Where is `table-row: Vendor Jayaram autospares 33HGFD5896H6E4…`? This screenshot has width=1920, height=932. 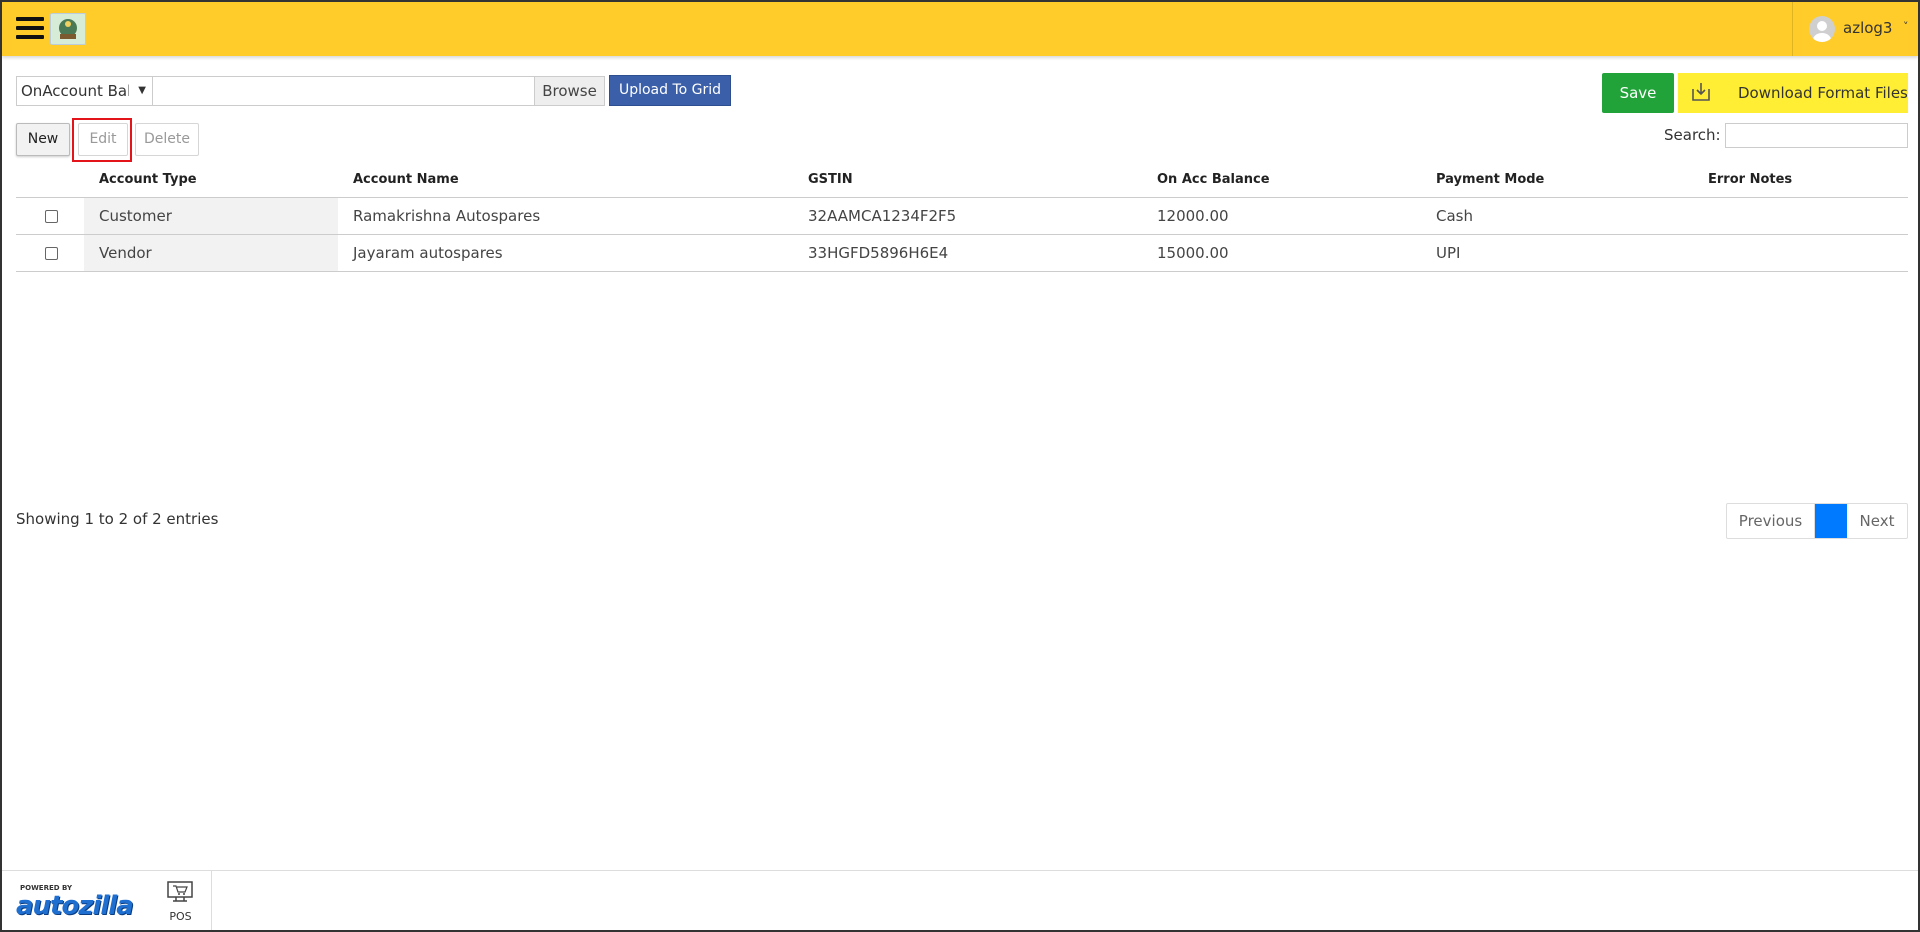 table-row: Vendor Jayaram autospares 33HGFD5896H6E4… is located at coordinates (962, 253).